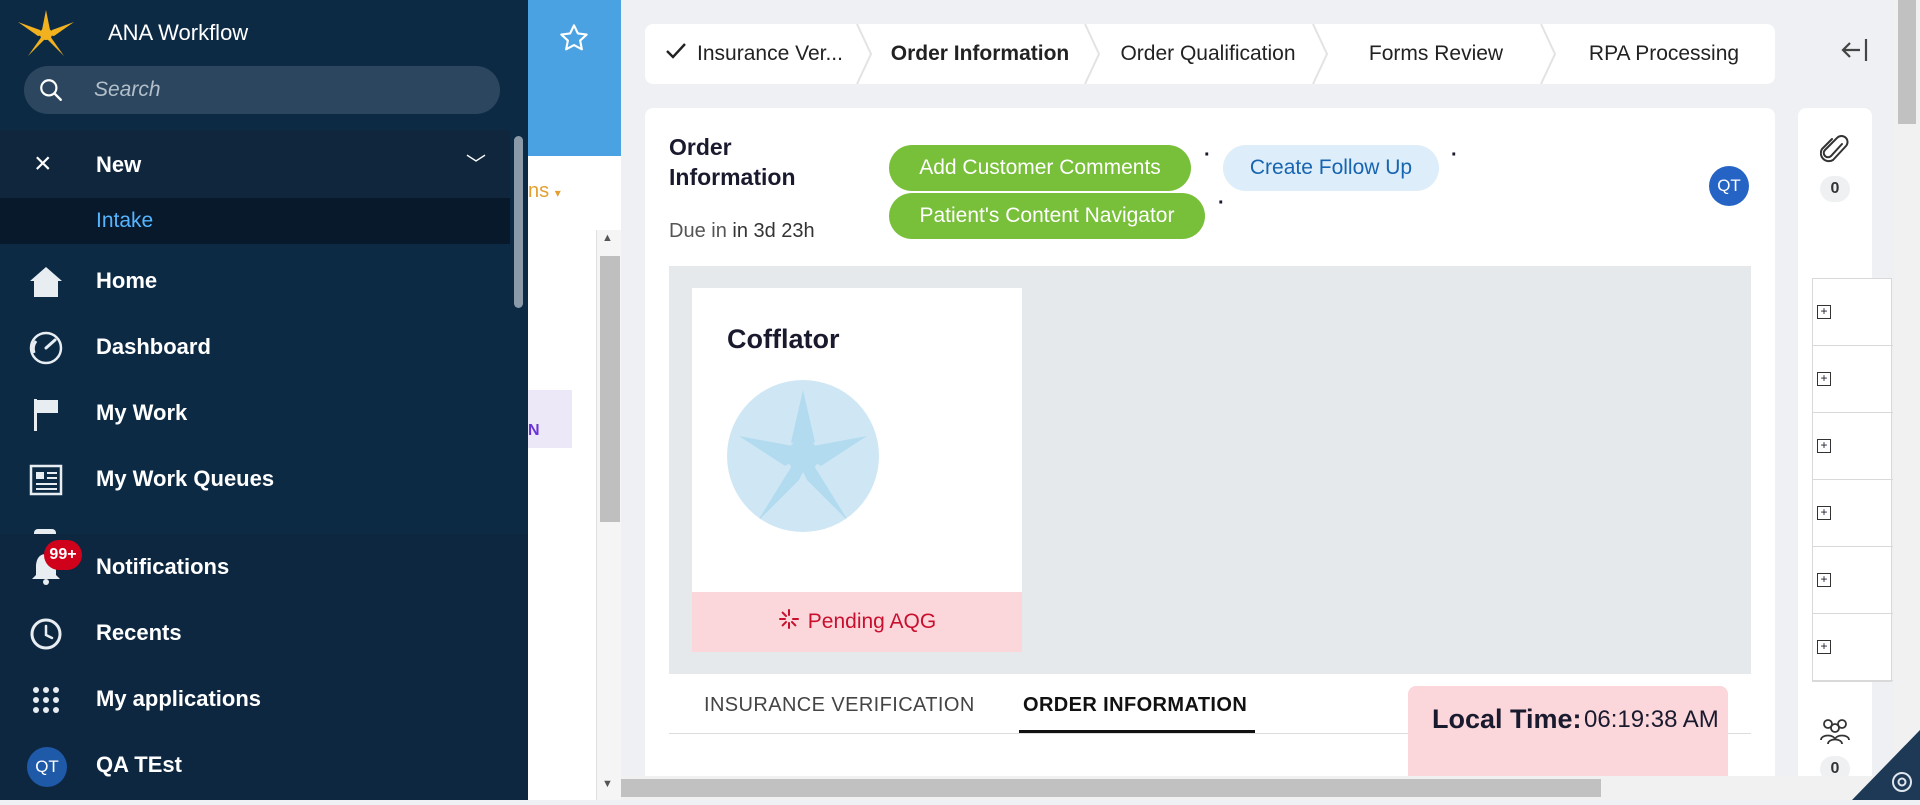 The width and height of the screenshot is (1920, 805). What do you see at coordinates (139, 632) in the screenshot?
I see `sidebar-item-label: Recents` at bounding box center [139, 632].